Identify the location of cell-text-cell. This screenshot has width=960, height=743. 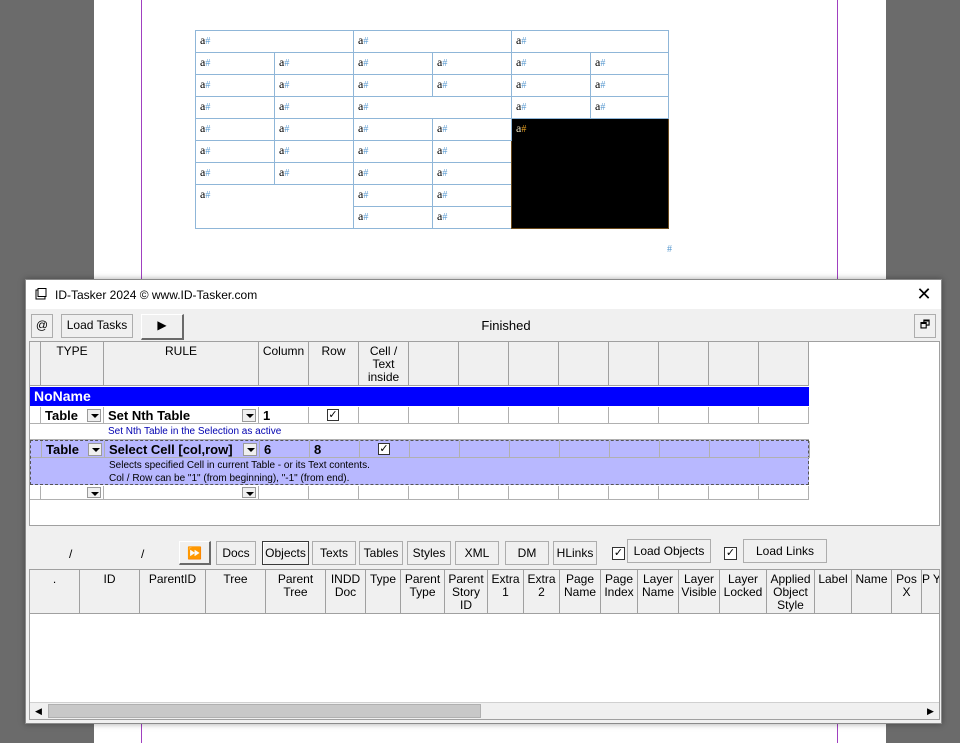
(384, 493).